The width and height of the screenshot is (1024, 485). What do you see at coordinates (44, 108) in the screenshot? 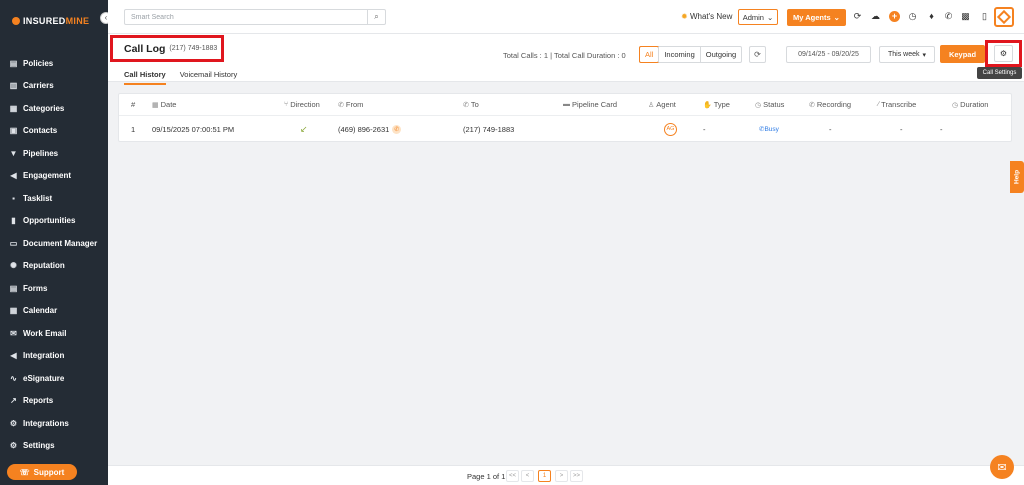
I see `sidebar-item-label: Categories` at bounding box center [44, 108].